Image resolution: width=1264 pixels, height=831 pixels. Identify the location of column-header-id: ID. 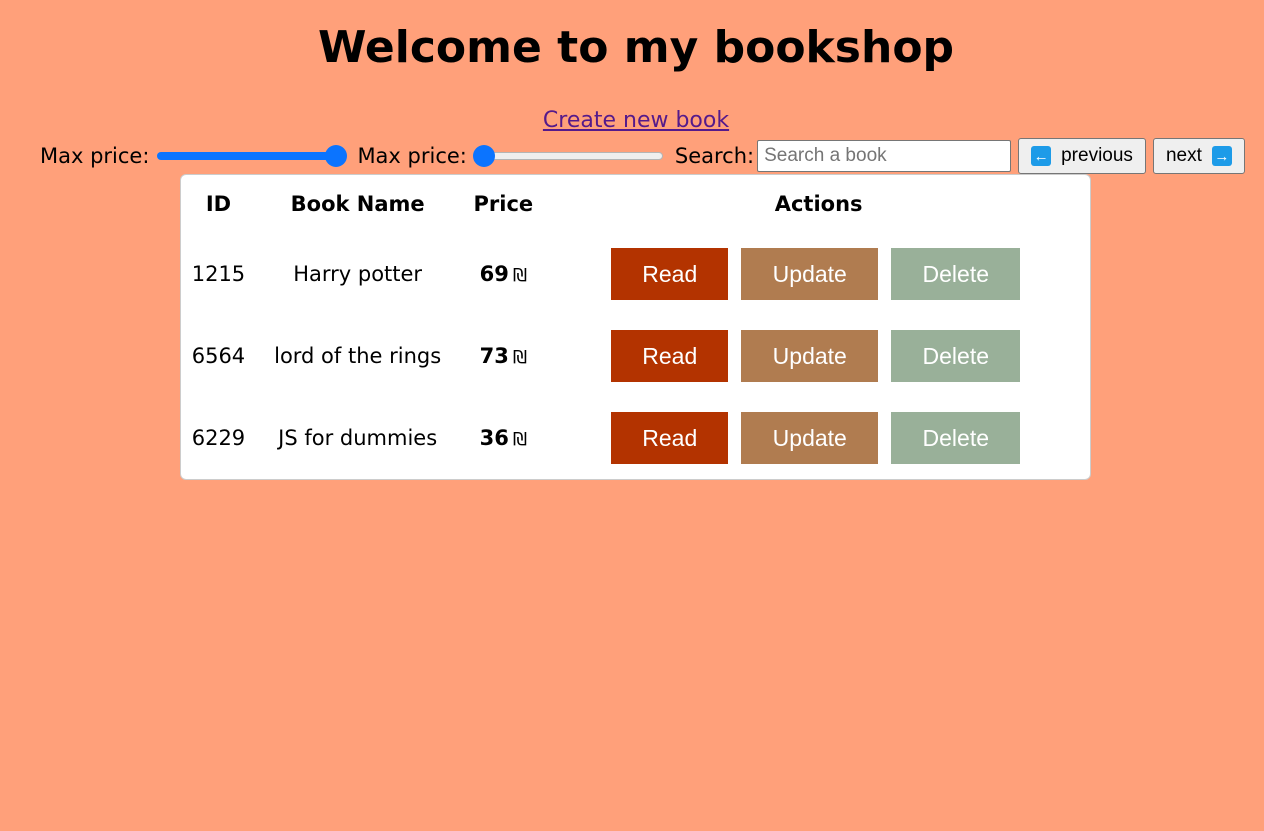
(218, 204).